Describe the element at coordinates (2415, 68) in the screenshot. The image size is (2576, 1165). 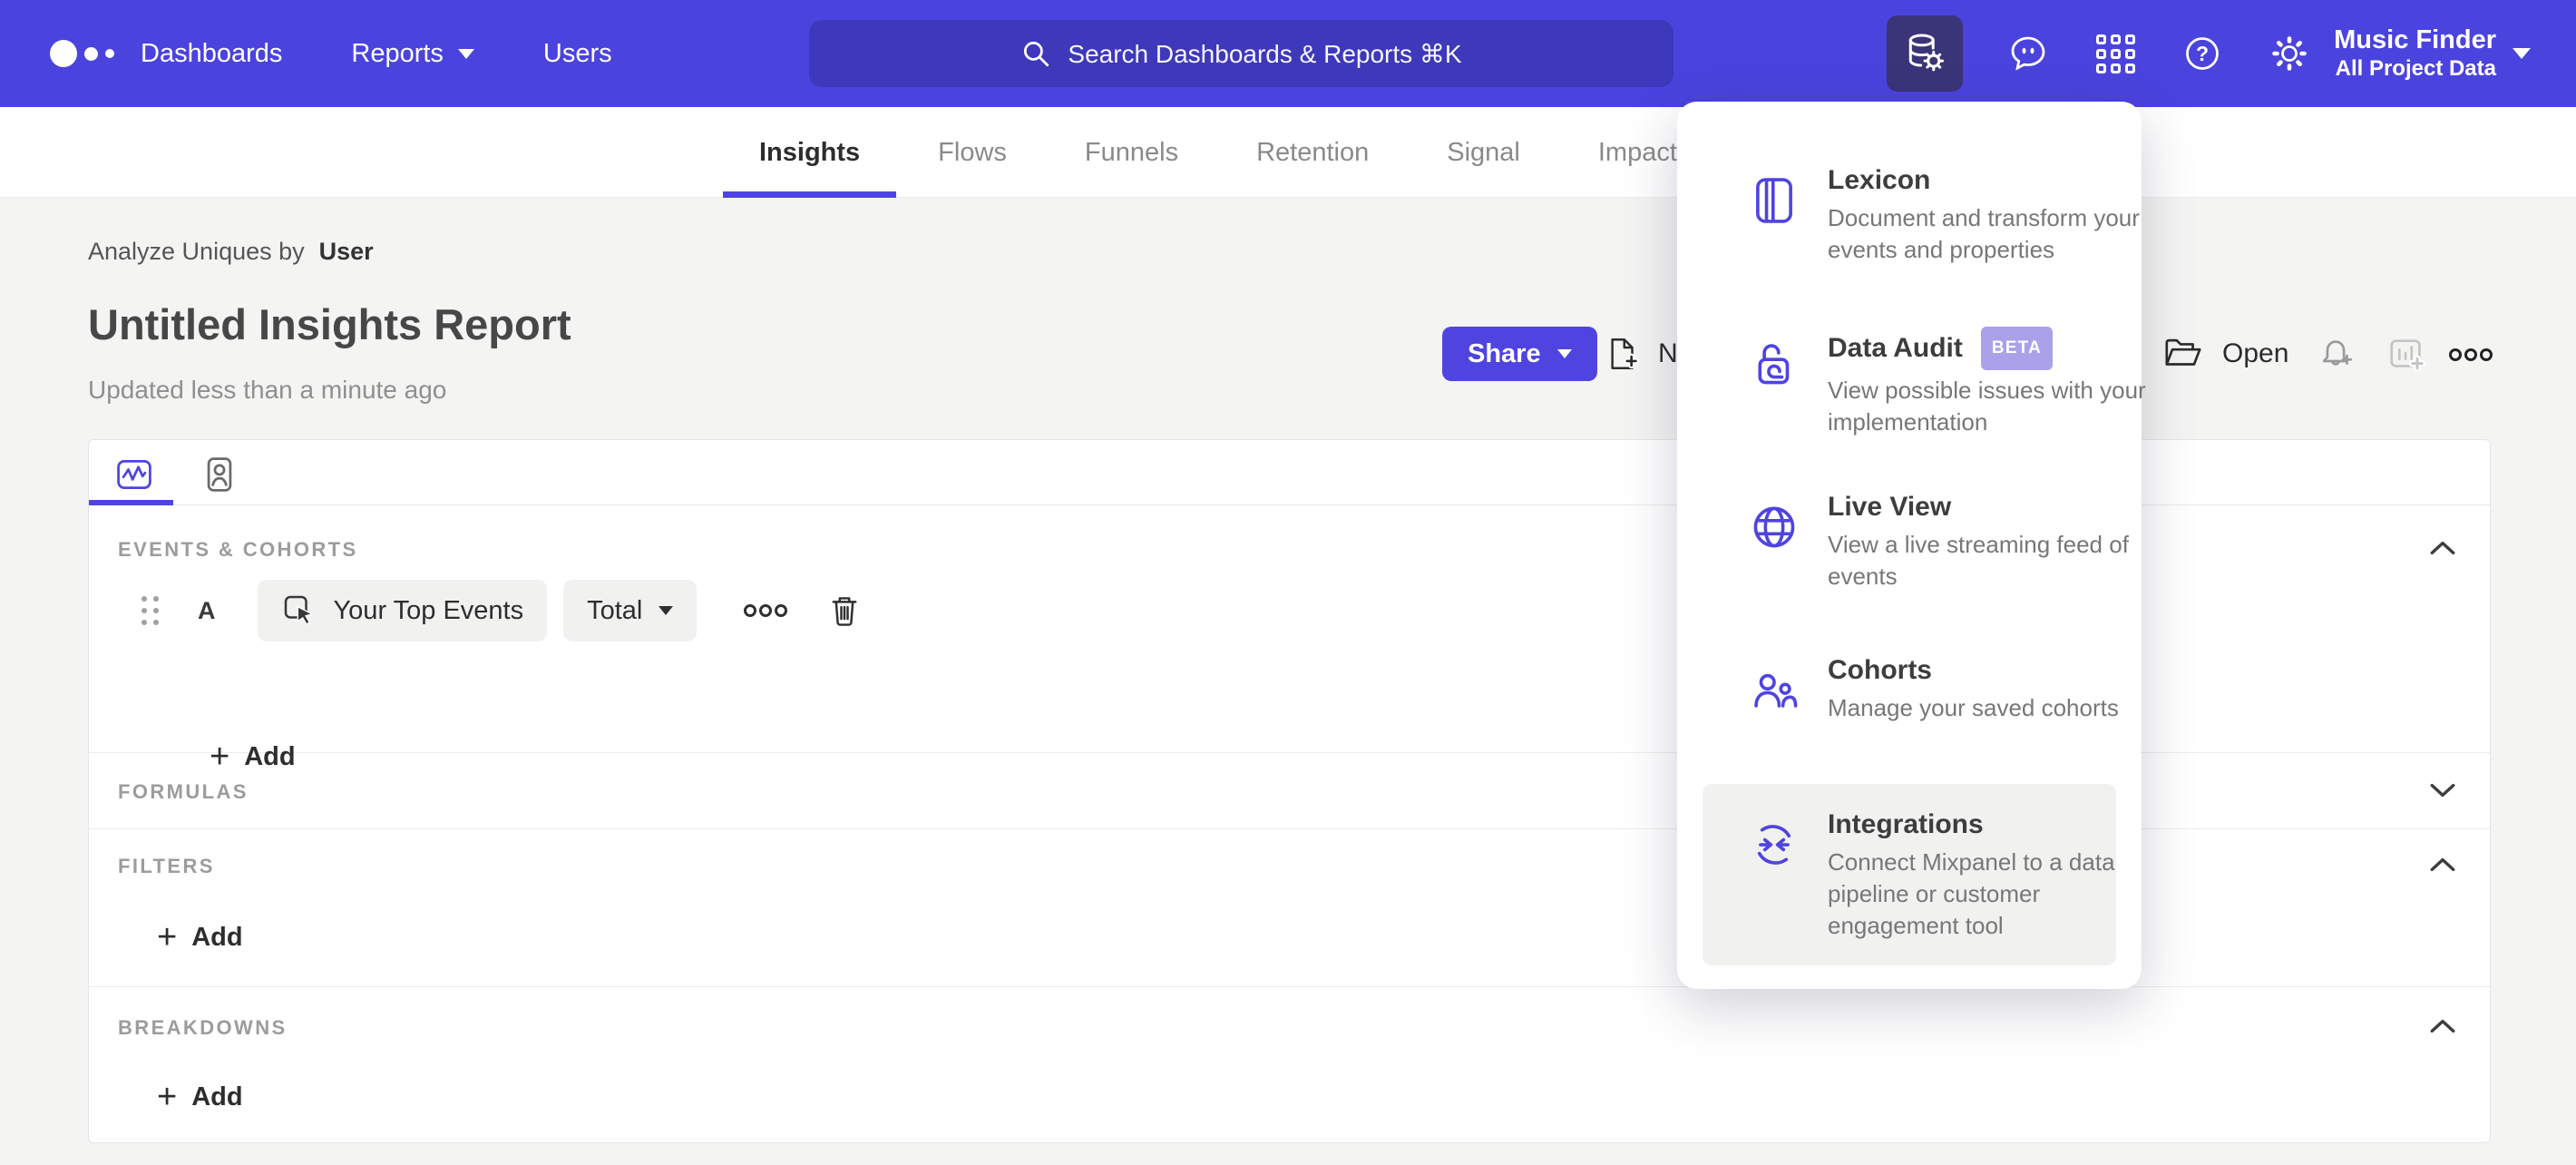
I see `project-scope: All Project Data` at that location.